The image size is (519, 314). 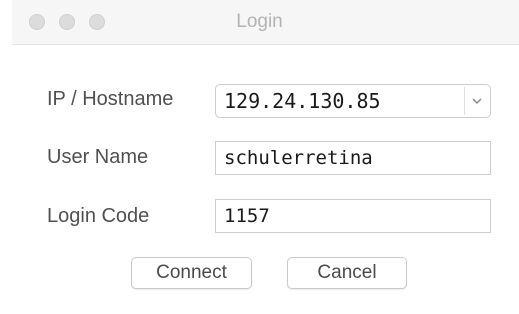 I want to click on chevron-down-icon, so click(x=477, y=101).